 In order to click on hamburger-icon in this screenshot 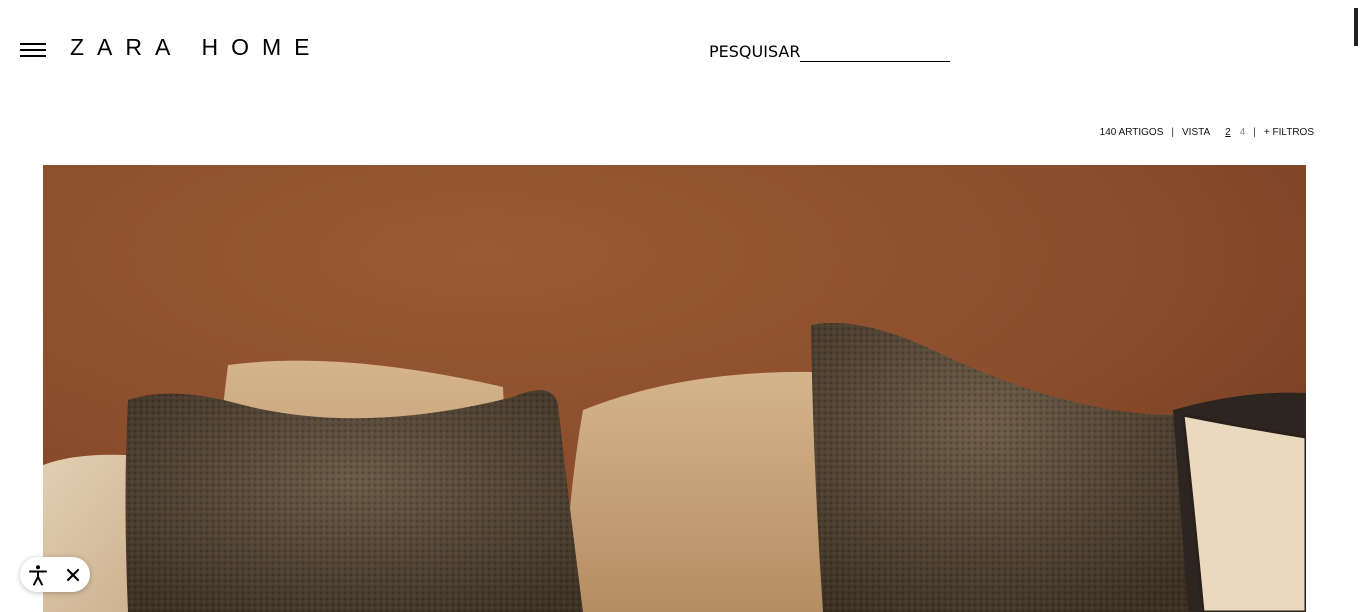, I will do `click(33, 51)`.